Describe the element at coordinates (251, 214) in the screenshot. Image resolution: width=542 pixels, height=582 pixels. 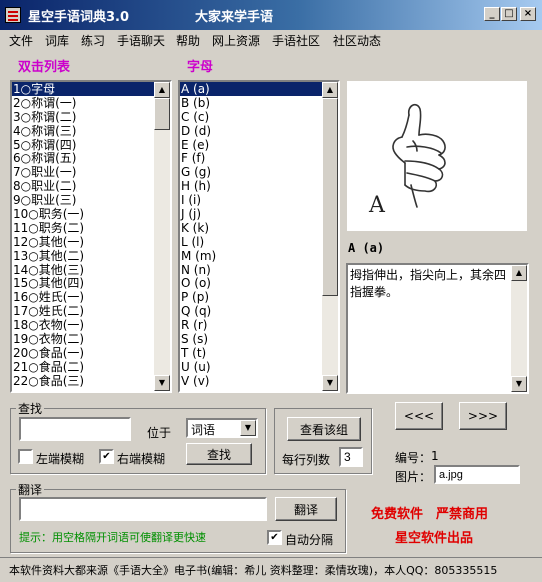
I see `letter-list-item: J (j)` at that location.